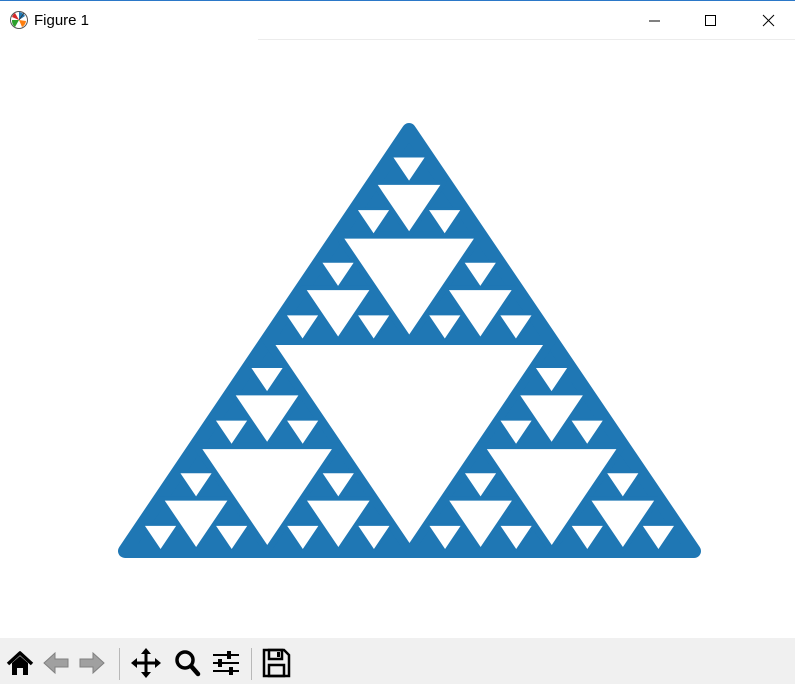  I want to click on floppy-disk-icon, so click(276, 663).